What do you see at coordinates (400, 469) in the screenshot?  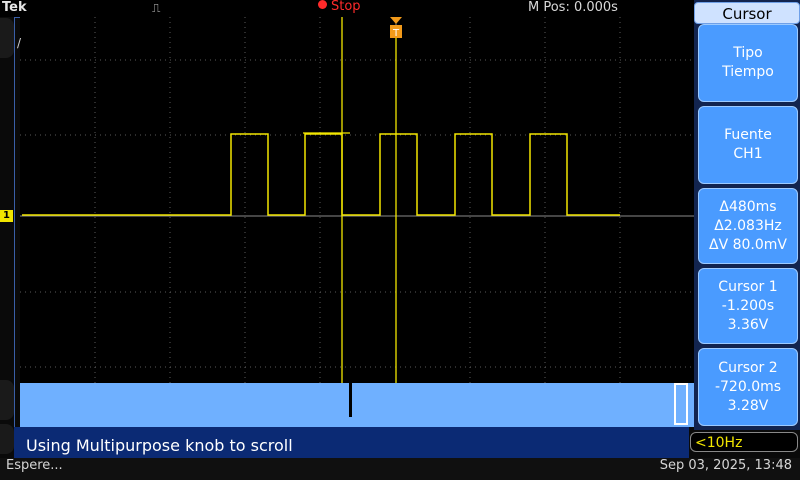 I see `bottom-status-bar: Espere... Sep 03, 2025, 13:48` at bounding box center [400, 469].